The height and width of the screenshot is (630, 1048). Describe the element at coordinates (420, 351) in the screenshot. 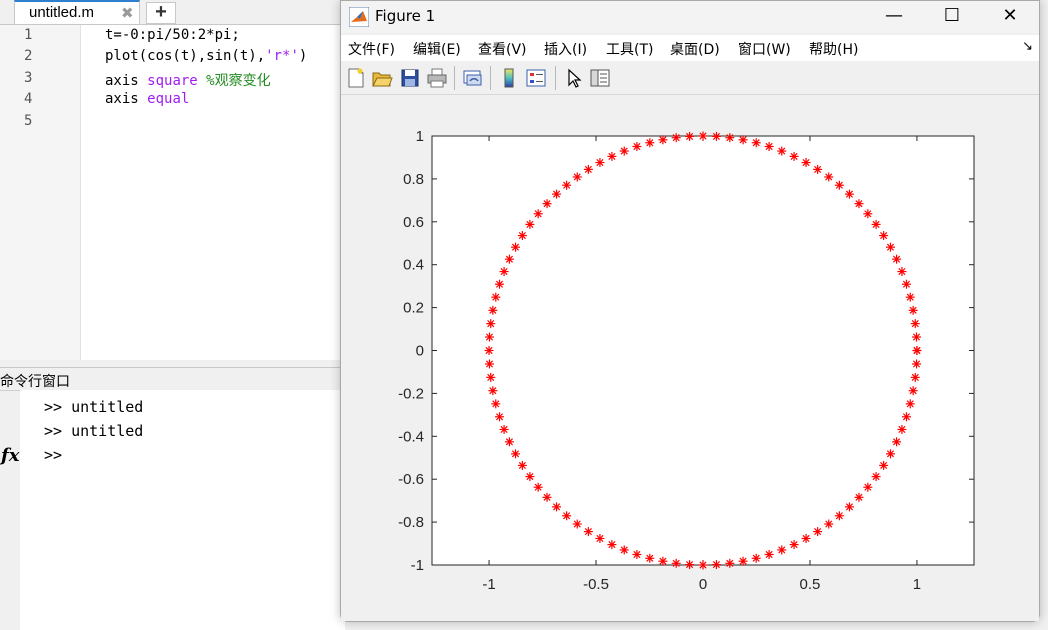

I see `y-tick-label: 0` at that location.